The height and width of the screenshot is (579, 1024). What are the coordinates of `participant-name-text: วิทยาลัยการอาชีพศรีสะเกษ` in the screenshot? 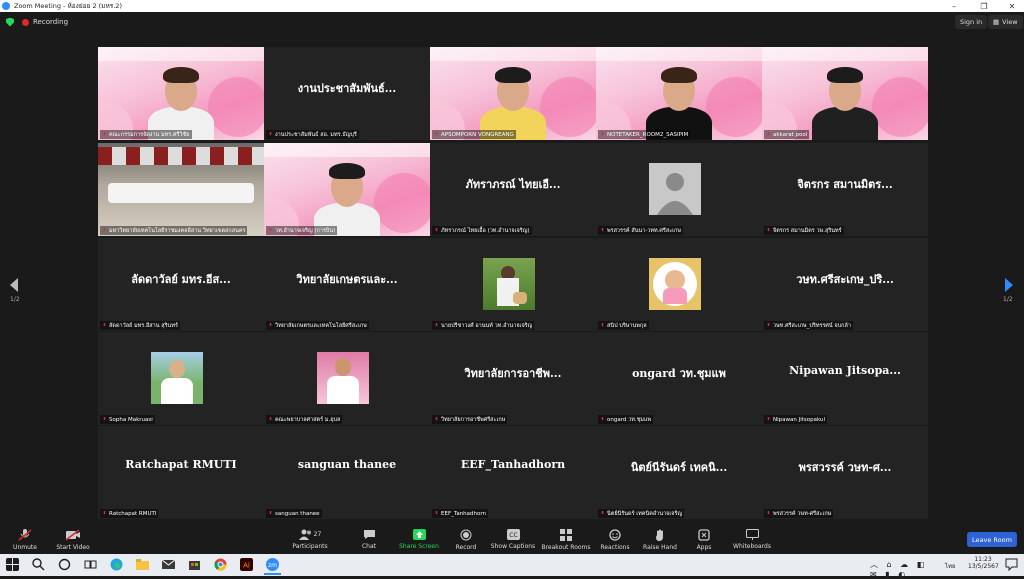 It's located at (473, 419).